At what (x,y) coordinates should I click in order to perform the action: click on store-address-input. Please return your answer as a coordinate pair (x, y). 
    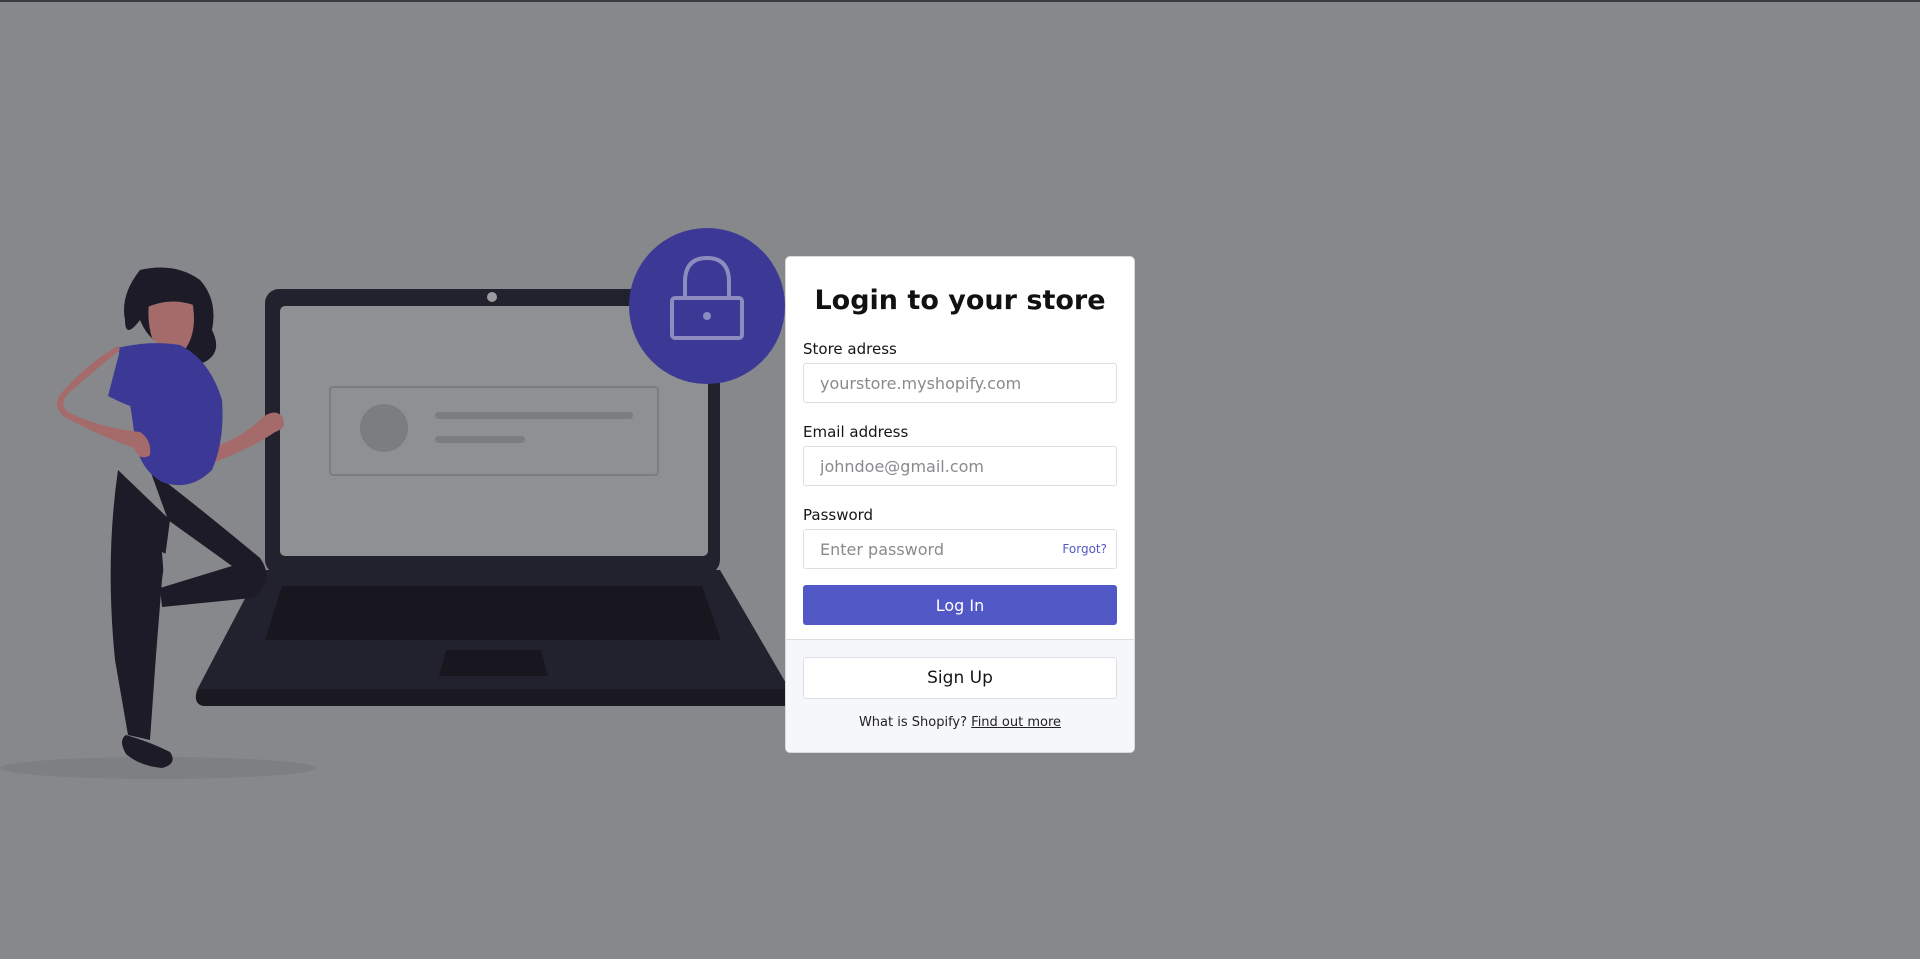
    Looking at the image, I should click on (960, 383).